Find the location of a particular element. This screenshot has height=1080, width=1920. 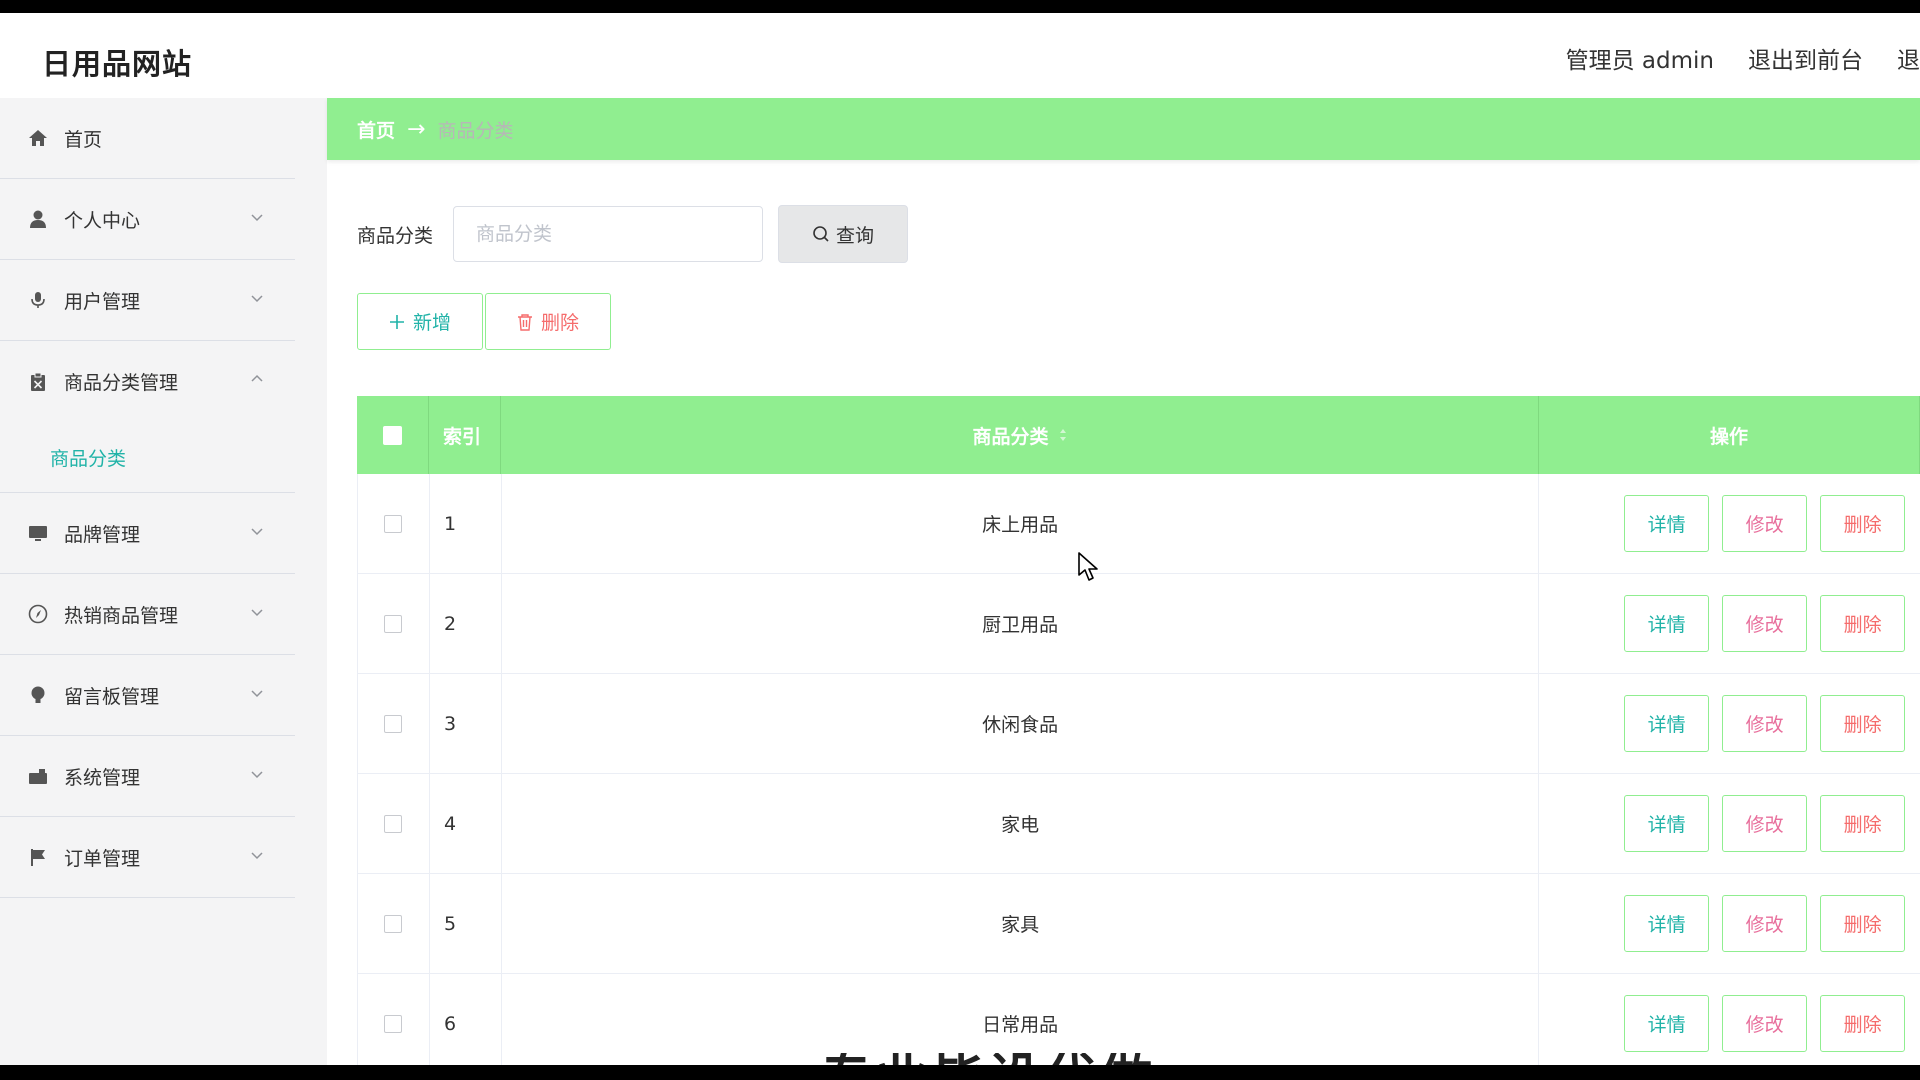

sidebar-item-personal-center: 个人中心 is located at coordinates (147, 219).